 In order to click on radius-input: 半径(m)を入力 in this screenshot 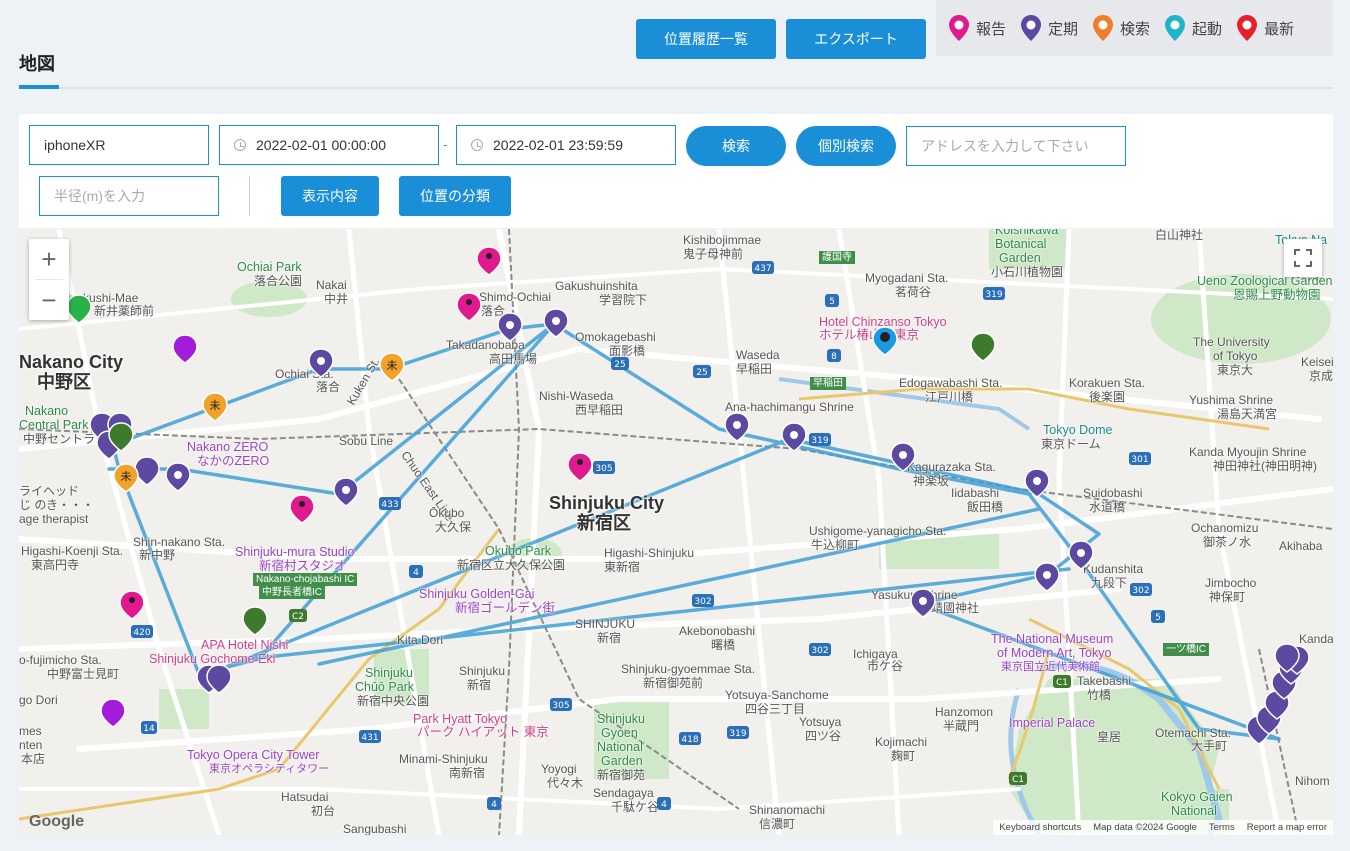, I will do `click(129, 196)`.